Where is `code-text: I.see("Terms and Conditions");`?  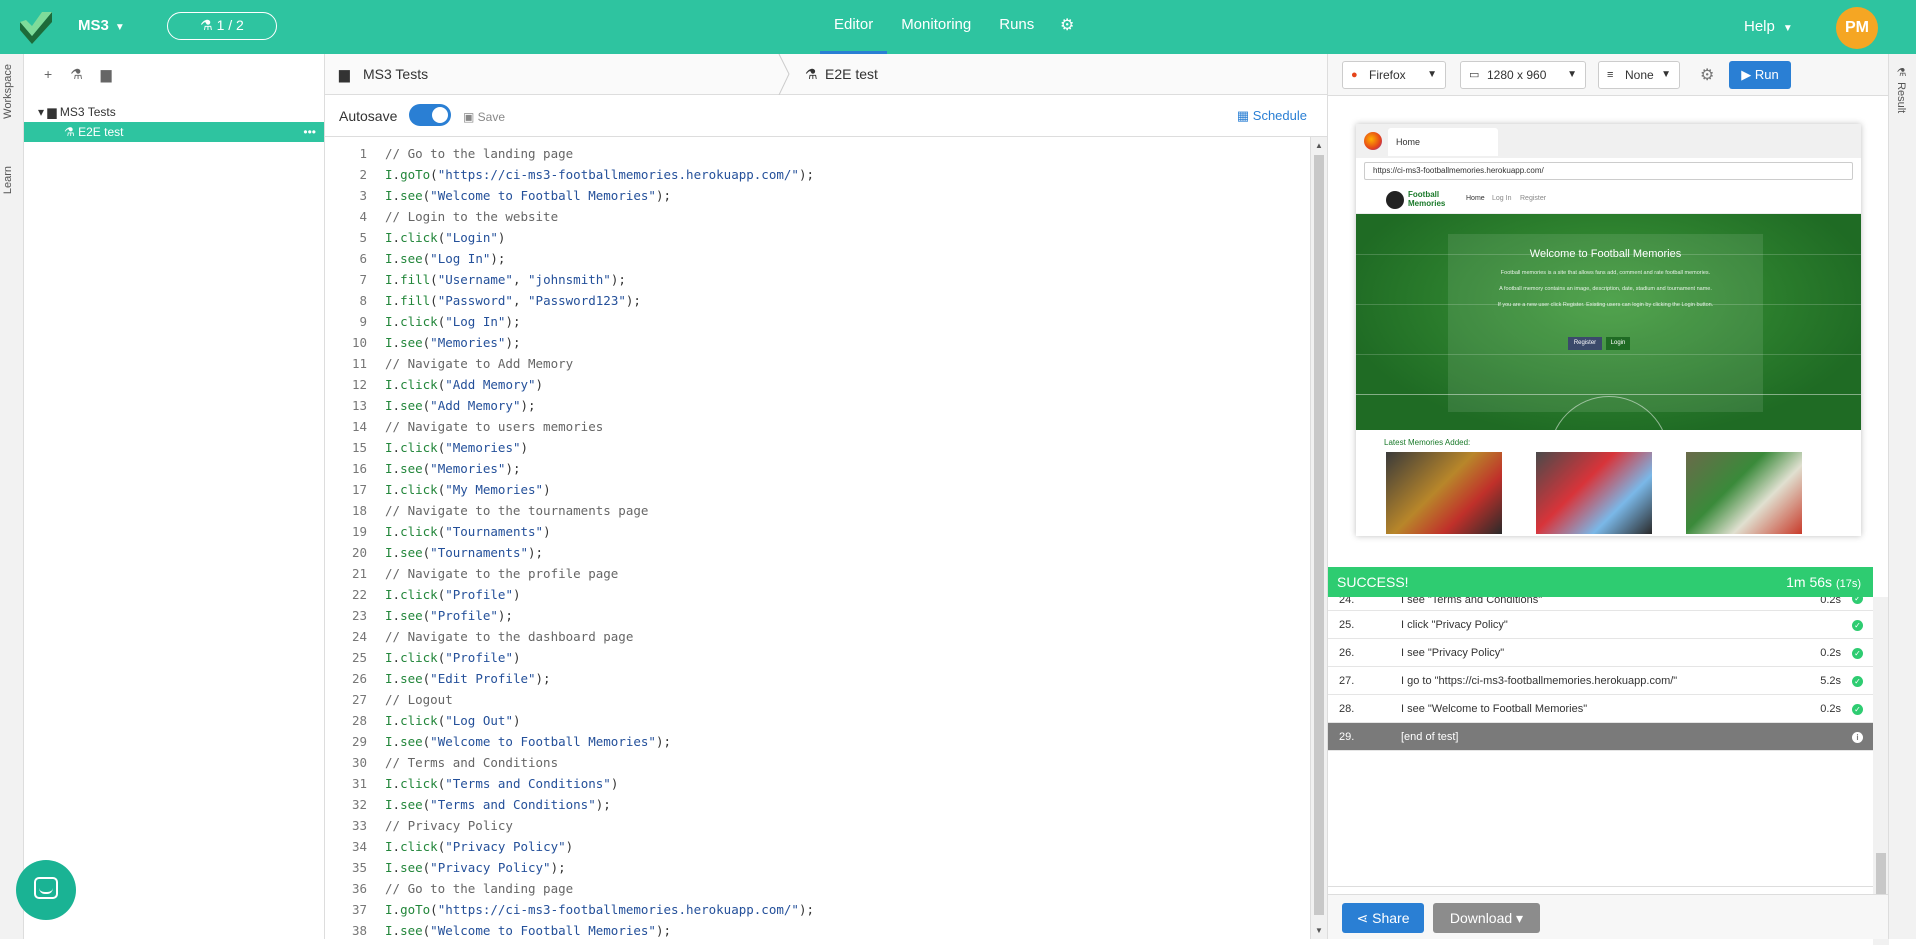
code-text: I.see("Terms and Conditions"); is located at coordinates (498, 804).